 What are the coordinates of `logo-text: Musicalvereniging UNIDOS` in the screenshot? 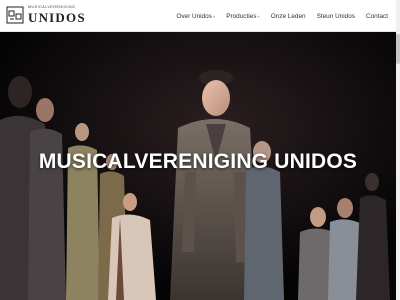 It's located at (57, 15).